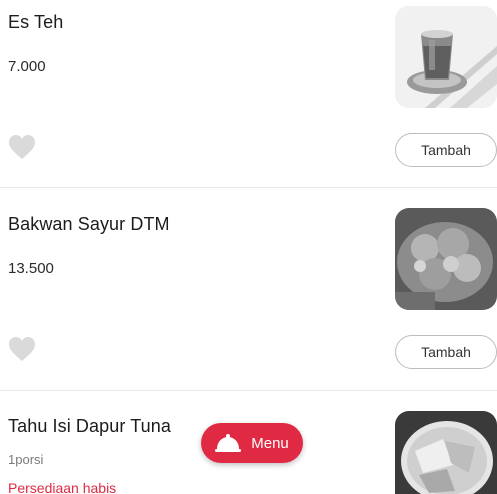 The width and height of the screenshot is (497, 494). What do you see at coordinates (36, 22) in the screenshot?
I see `item-name: Es Teh` at bounding box center [36, 22].